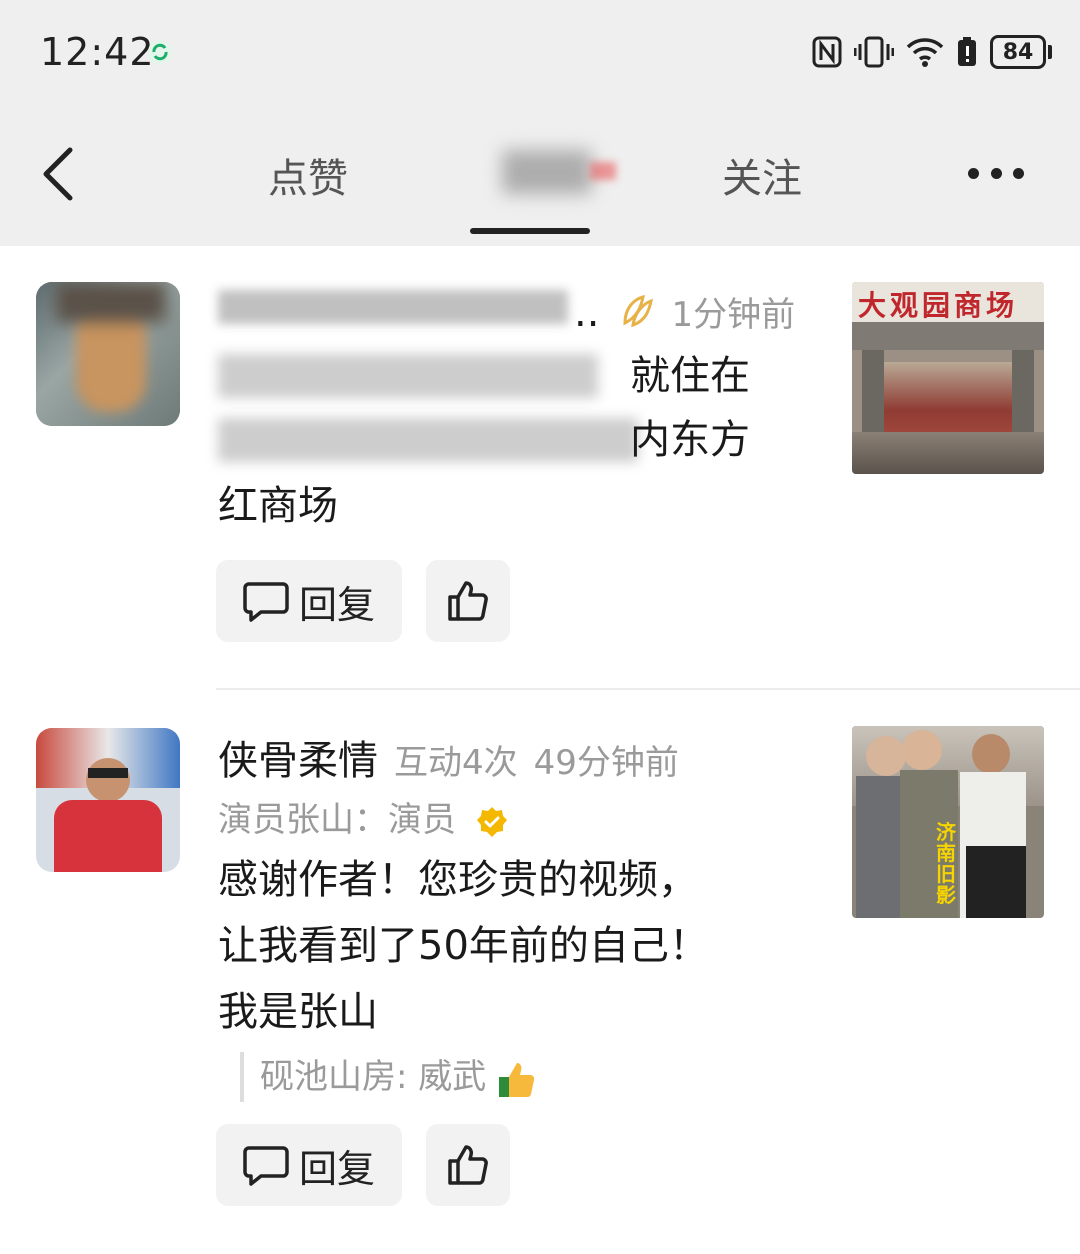 The width and height of the screenshot is (1080, 1254). I want to click on status-icons: 84, so click(932, 52).